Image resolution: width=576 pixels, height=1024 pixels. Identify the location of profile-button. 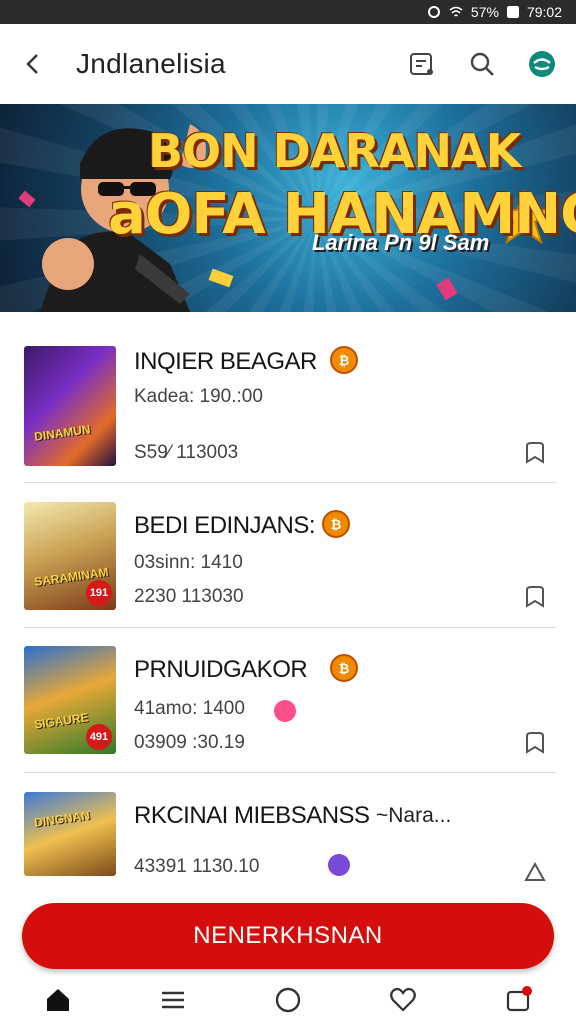
(542, 64).